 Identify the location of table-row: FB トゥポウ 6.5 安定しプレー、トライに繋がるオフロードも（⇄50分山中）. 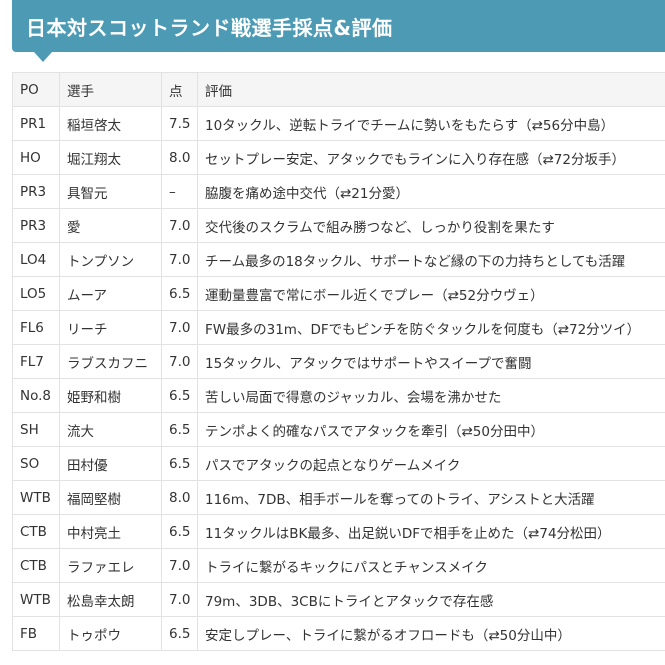
(338, 633).